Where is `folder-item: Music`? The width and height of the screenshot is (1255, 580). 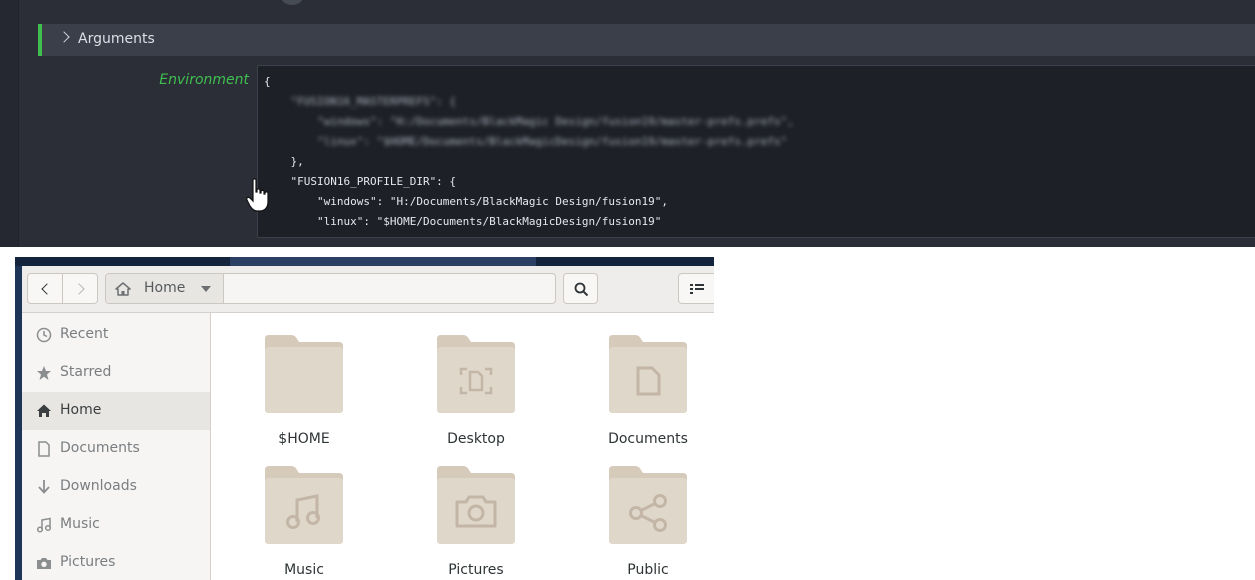 folder-item: Music is located at coordinates (304, 523).